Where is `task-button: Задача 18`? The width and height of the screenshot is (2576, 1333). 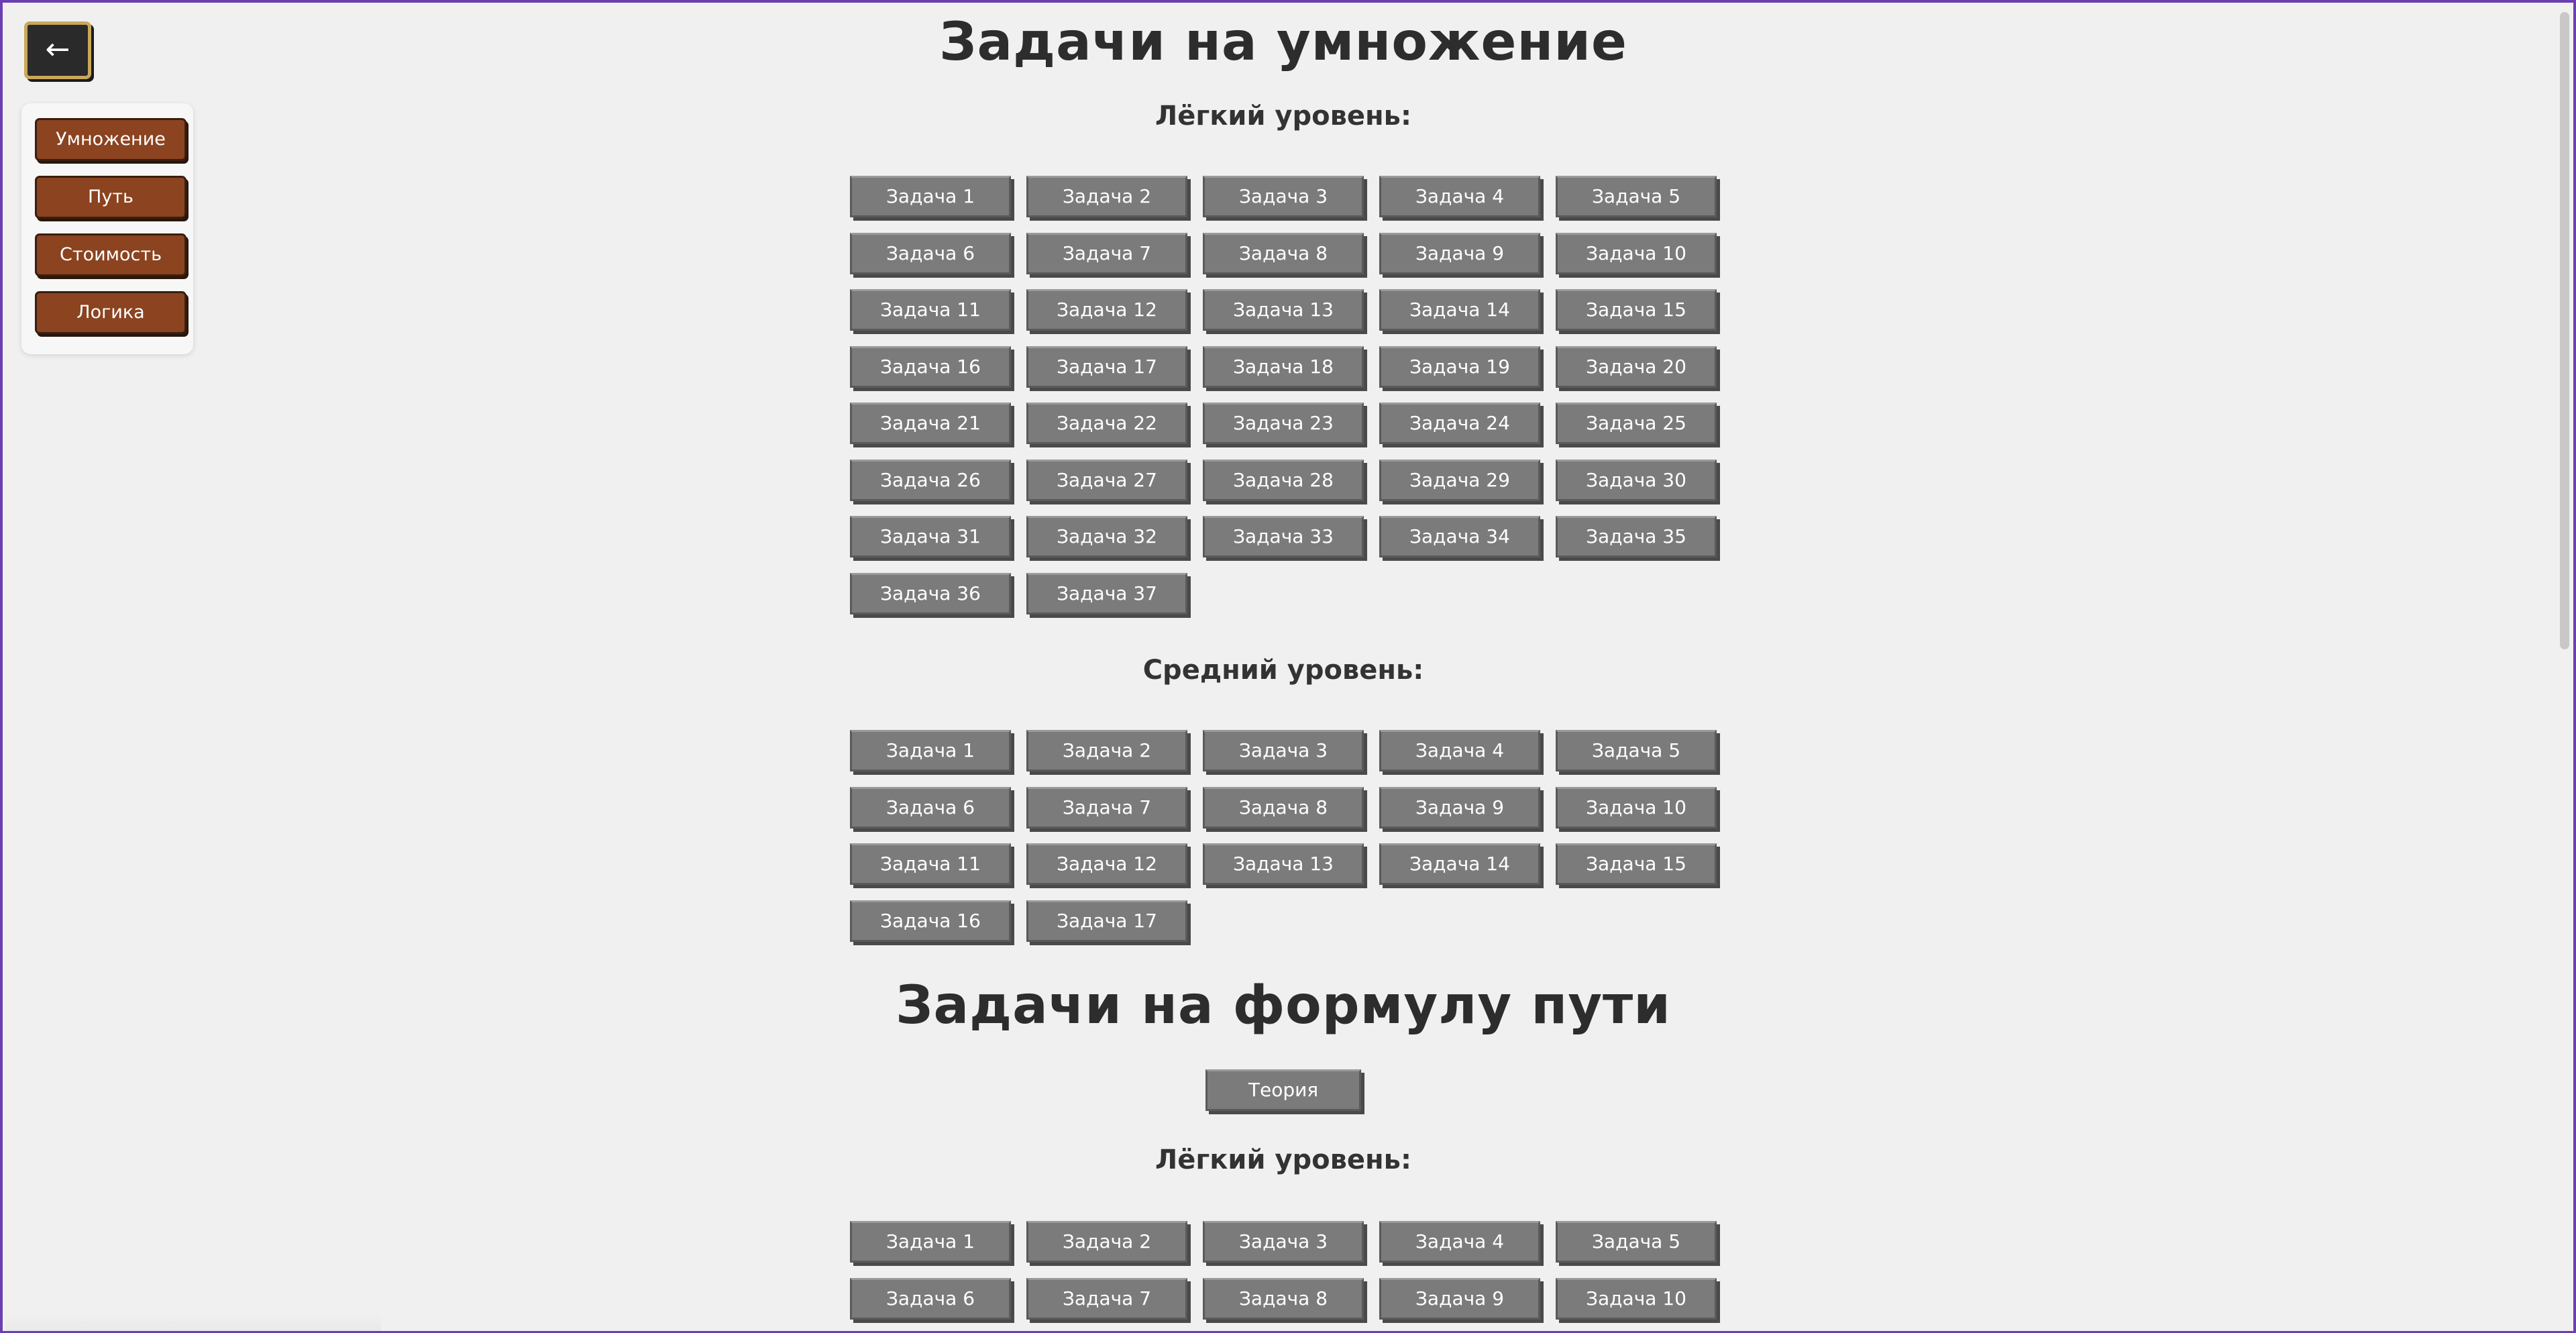
task-button: Задача 18 is located at coordinates (1283, 366).